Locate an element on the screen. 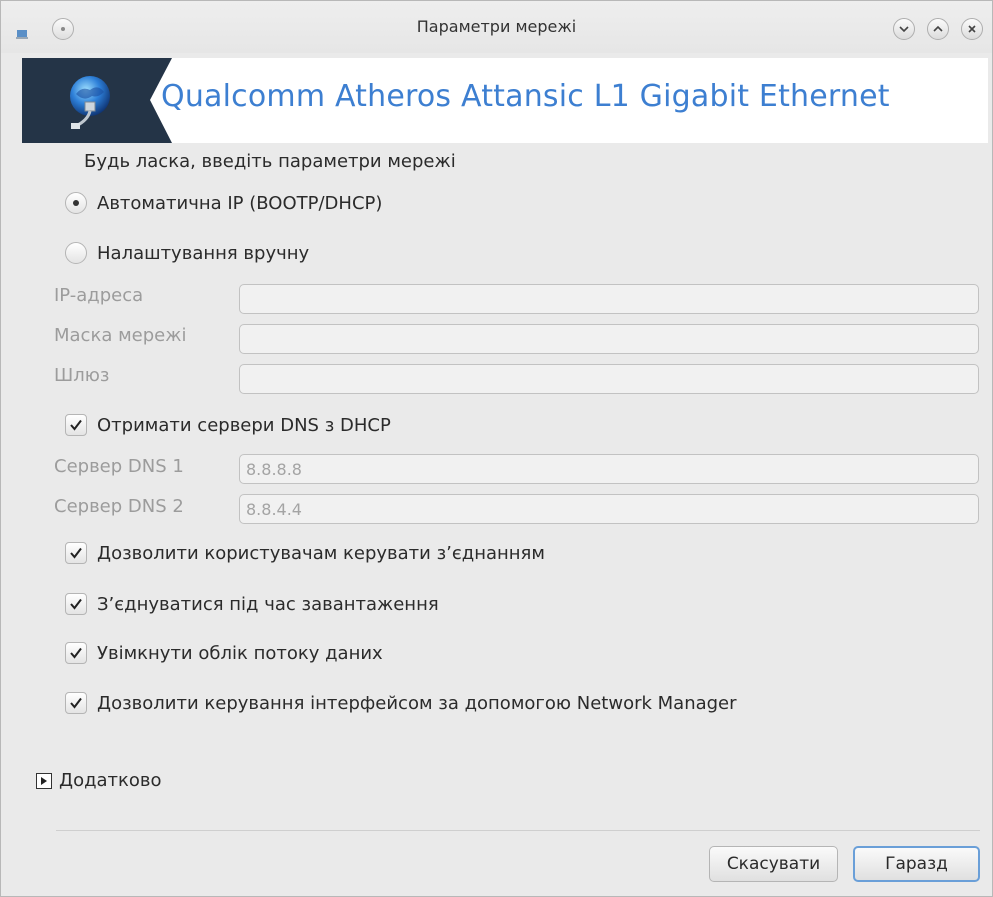 This screenshot has width=993, height=897. expand-arrow-icon is located at coordinates (44, 780).